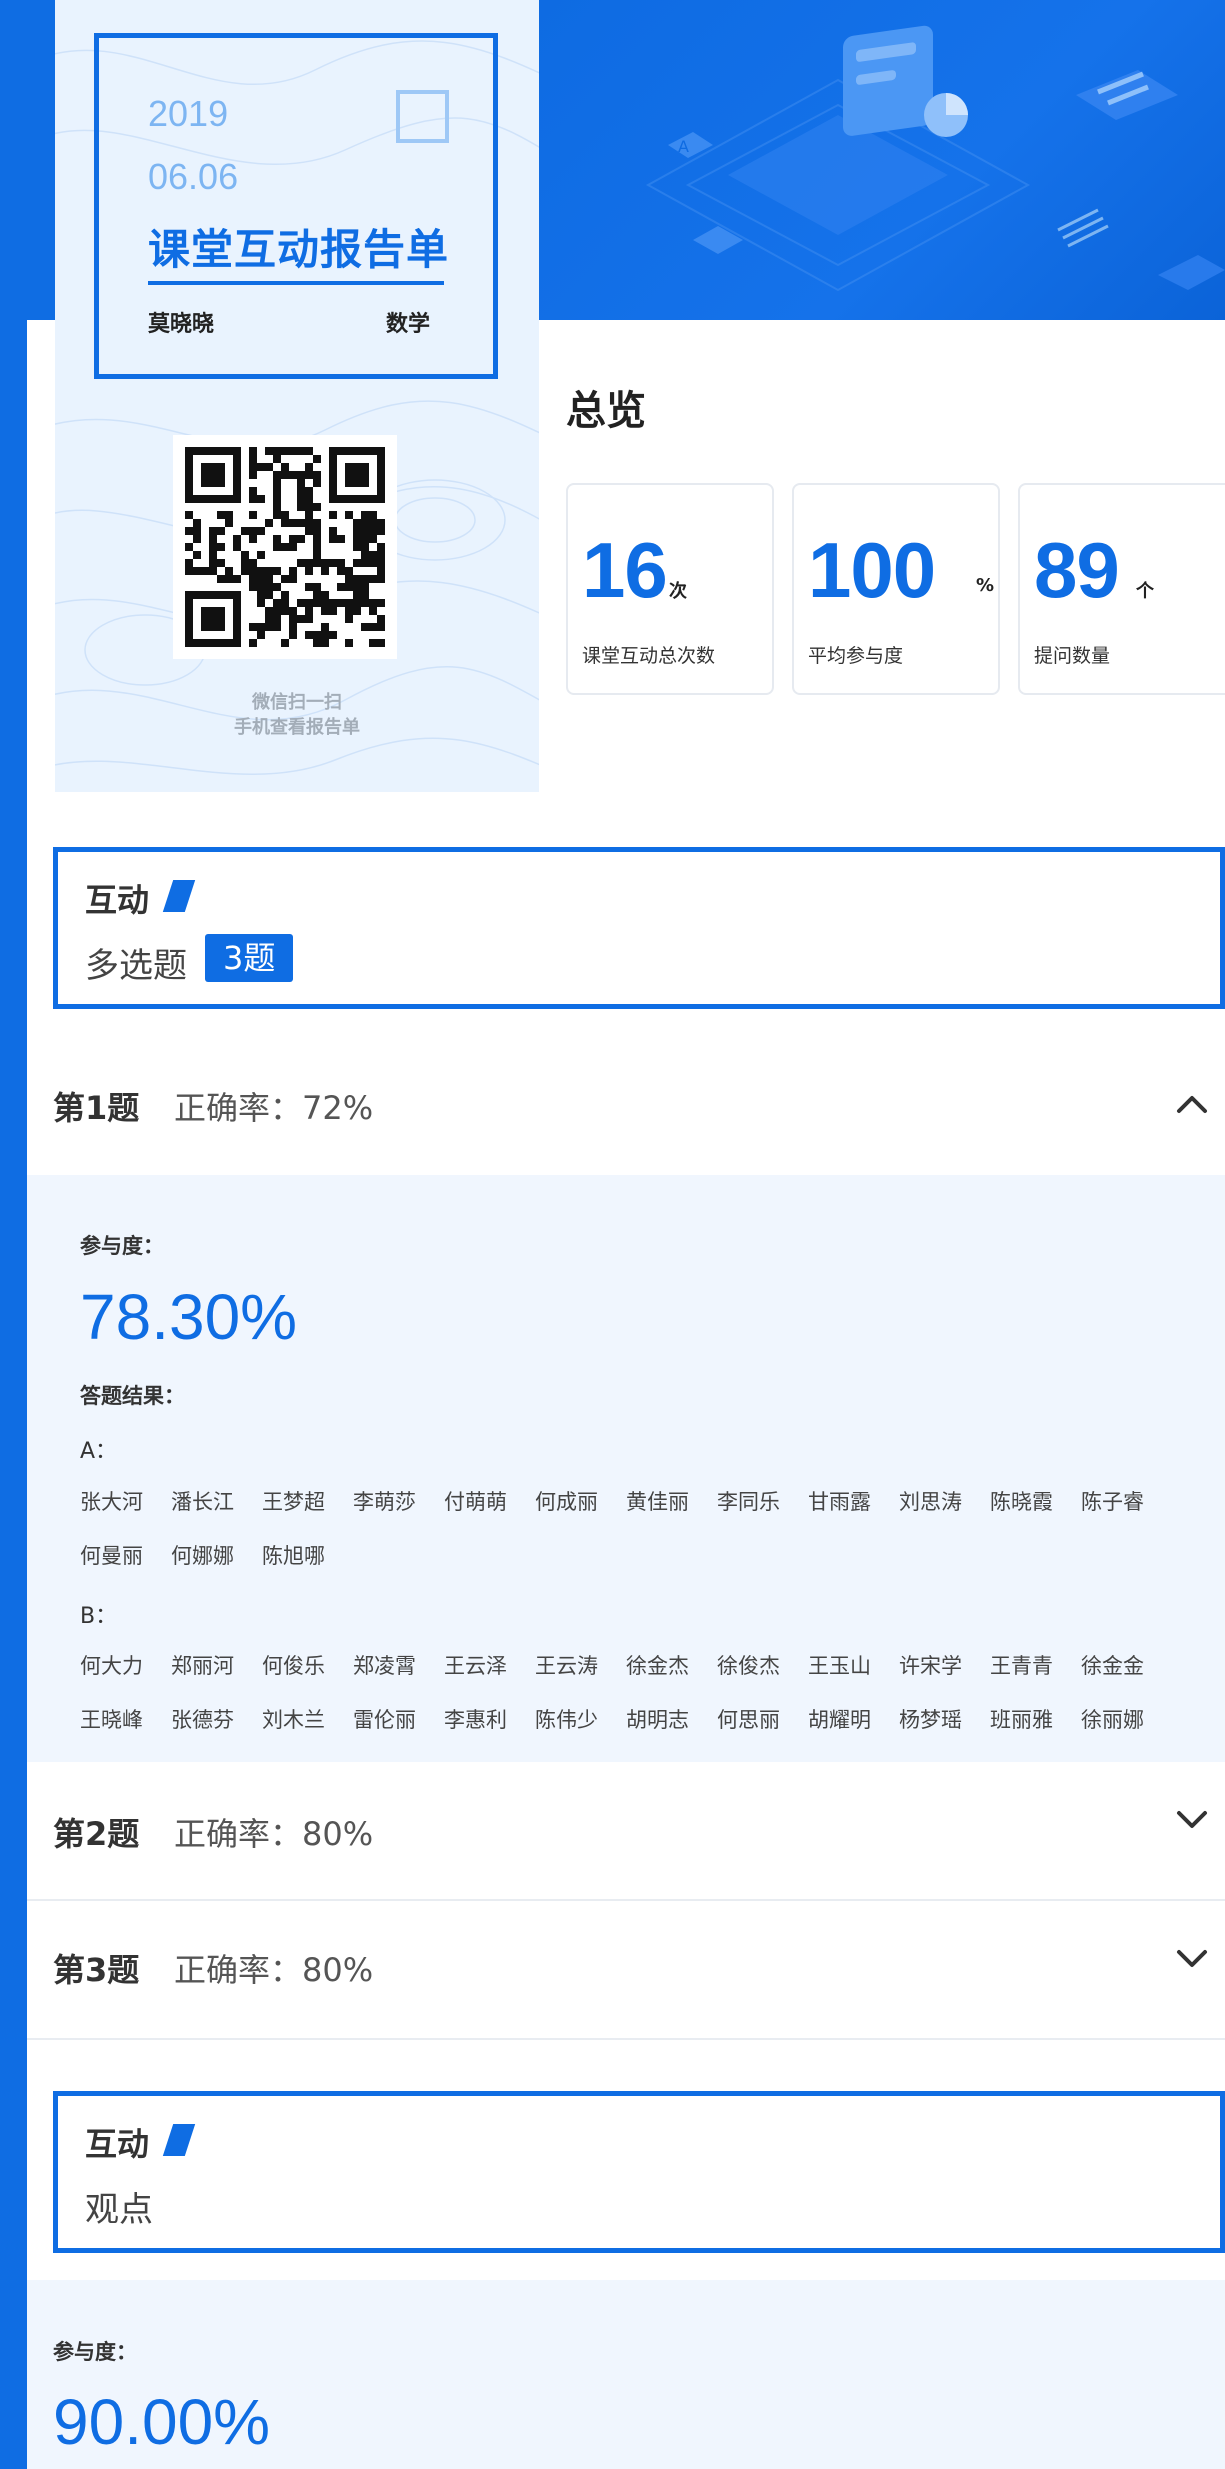  Describe the element at coordinates (872, 570) in the screenshot. I see `stat-value: 100` at that location.